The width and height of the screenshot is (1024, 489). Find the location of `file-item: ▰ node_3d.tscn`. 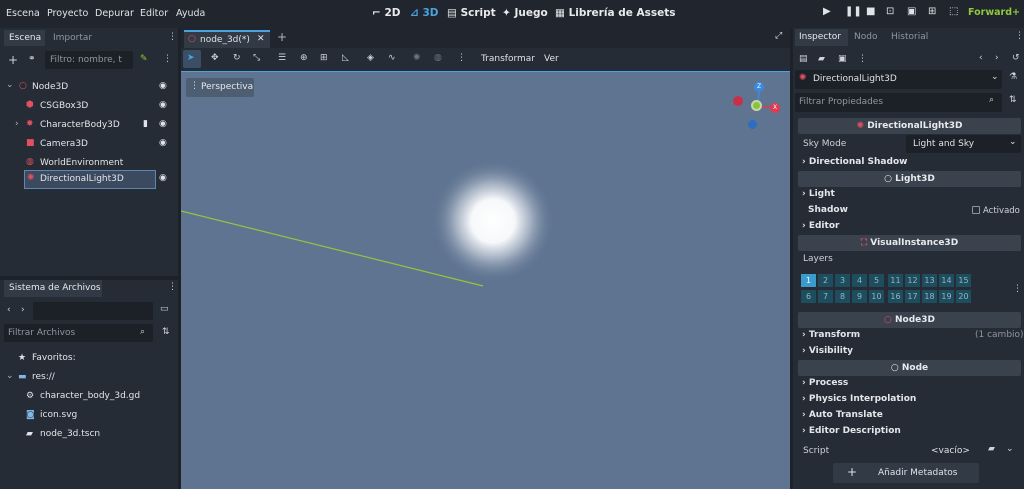

file-item: ▰ node_3d.tscn is located at coordinates (89, 435).